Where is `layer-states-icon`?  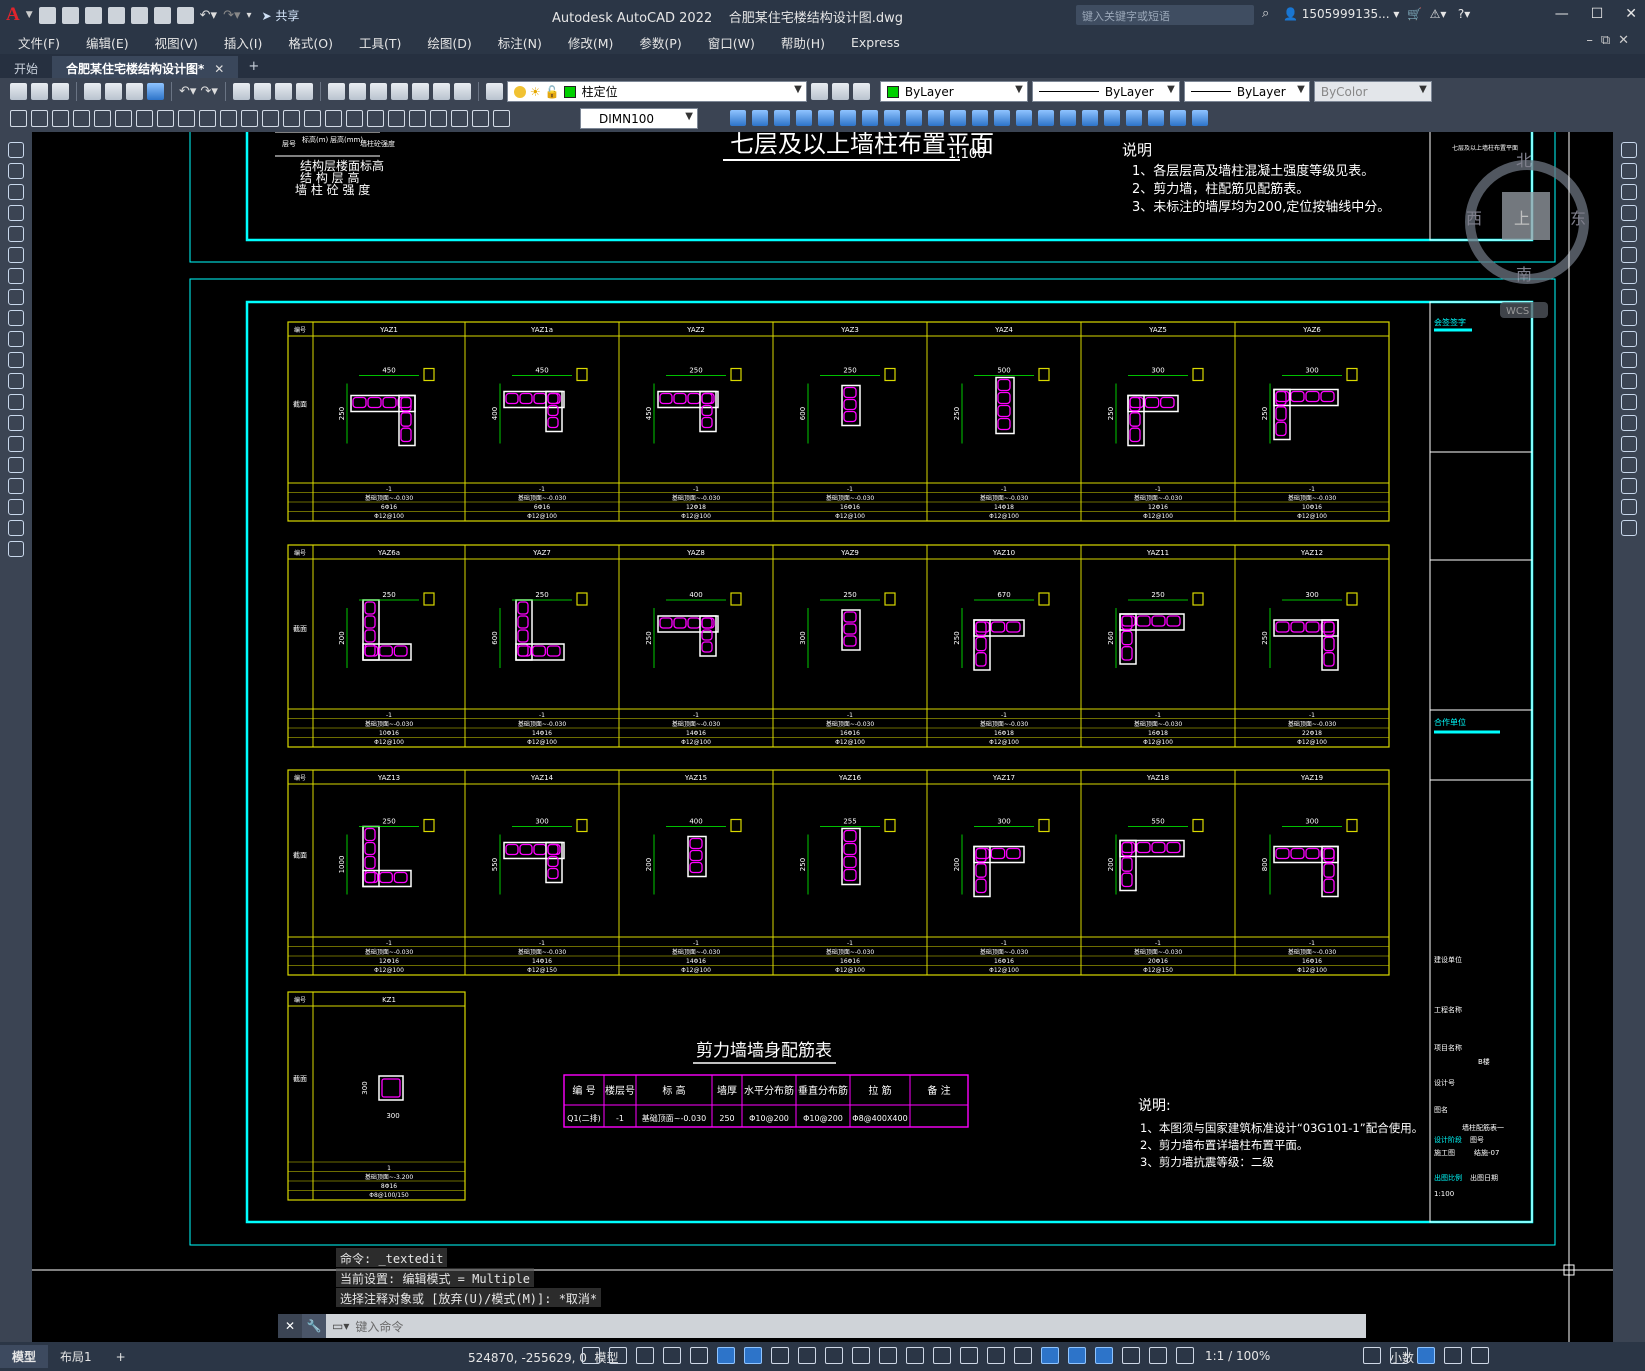 layer-states-icon is located at coordinates (861, 91).